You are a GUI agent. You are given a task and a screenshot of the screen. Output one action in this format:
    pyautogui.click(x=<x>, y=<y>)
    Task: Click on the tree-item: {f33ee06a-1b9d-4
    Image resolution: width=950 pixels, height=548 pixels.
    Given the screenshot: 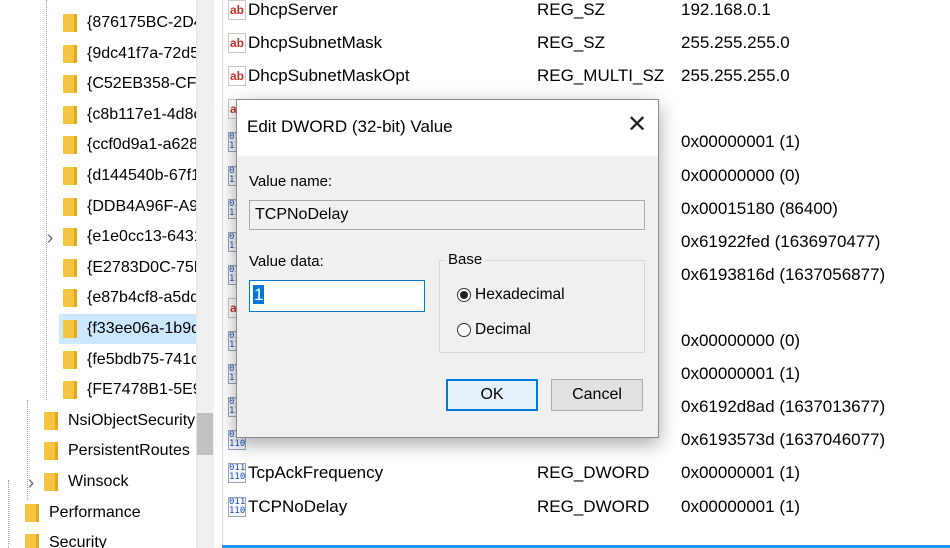 What is the action you would take?
    pyautogui.click(x=127, y=329)
    